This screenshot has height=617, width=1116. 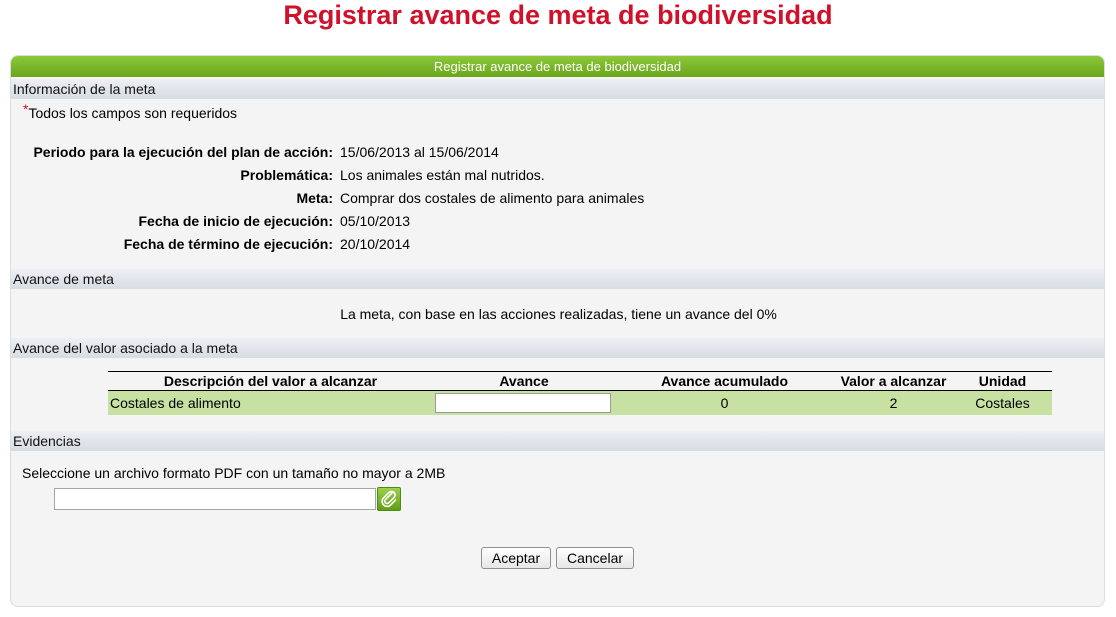 I want to click on accept-button: Aceptar, so click(x=516, y=558).